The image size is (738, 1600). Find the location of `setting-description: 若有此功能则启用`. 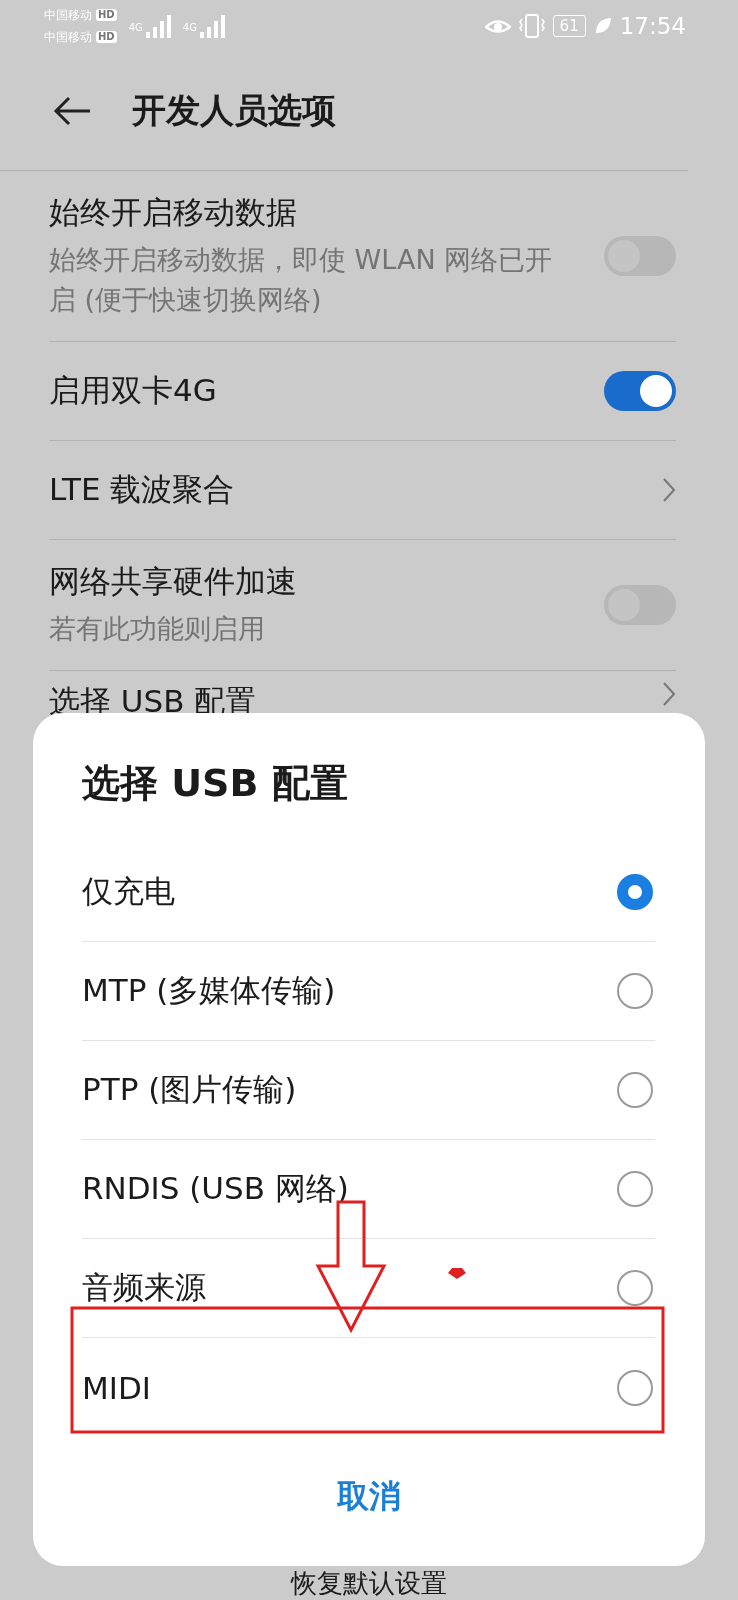

setting-description: 若有此功能则启用 is located at coordinates (157, 629).